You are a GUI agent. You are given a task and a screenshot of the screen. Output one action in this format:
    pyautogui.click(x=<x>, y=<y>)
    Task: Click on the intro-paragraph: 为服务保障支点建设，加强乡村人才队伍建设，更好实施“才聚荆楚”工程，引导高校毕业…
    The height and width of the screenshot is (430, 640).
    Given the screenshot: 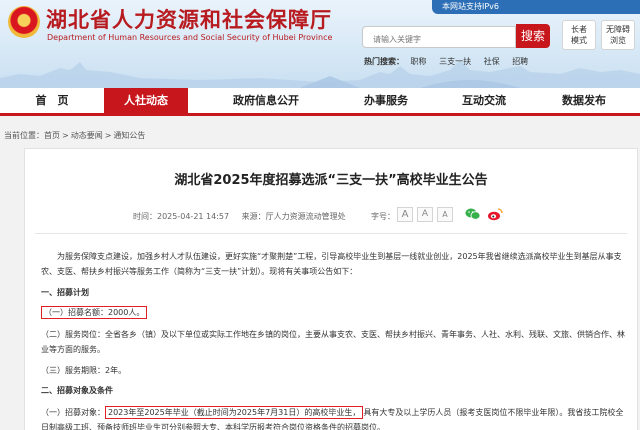 What is the action you would take?
    pyautogui.click(x=331, y=264)
    